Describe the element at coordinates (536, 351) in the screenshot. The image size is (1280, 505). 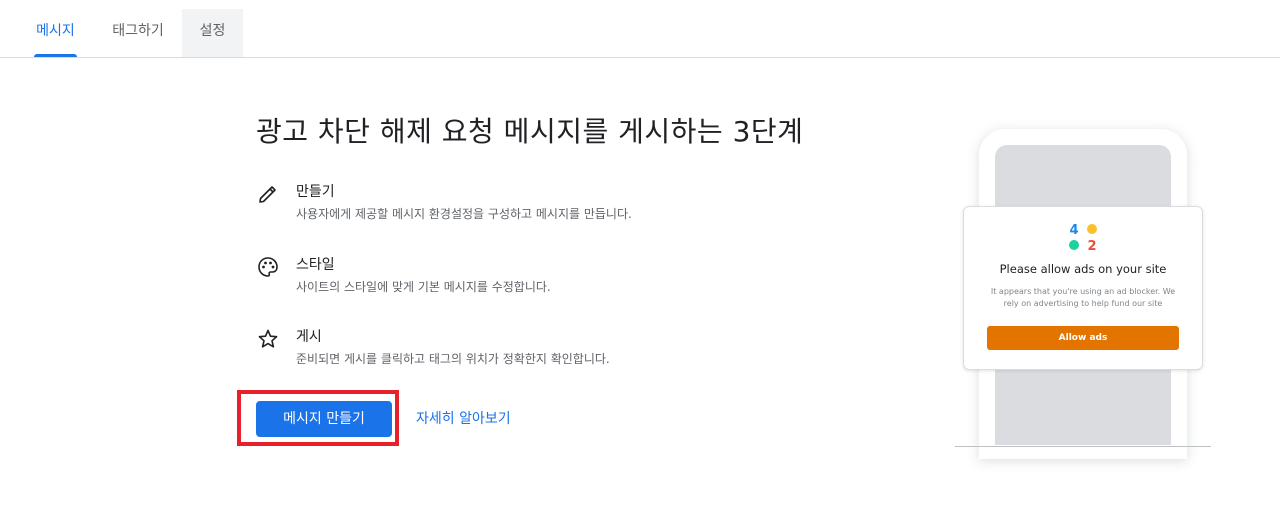
I see `step-publish: 게시 준비되면 게시를 클릭하고 태그의 위치가 정확한지 확인합니다.` at that location.